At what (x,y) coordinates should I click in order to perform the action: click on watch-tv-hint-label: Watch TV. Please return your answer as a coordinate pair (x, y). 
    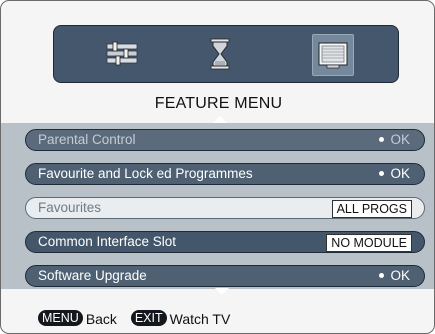
    Looking at the image, I should click on (200, 319).